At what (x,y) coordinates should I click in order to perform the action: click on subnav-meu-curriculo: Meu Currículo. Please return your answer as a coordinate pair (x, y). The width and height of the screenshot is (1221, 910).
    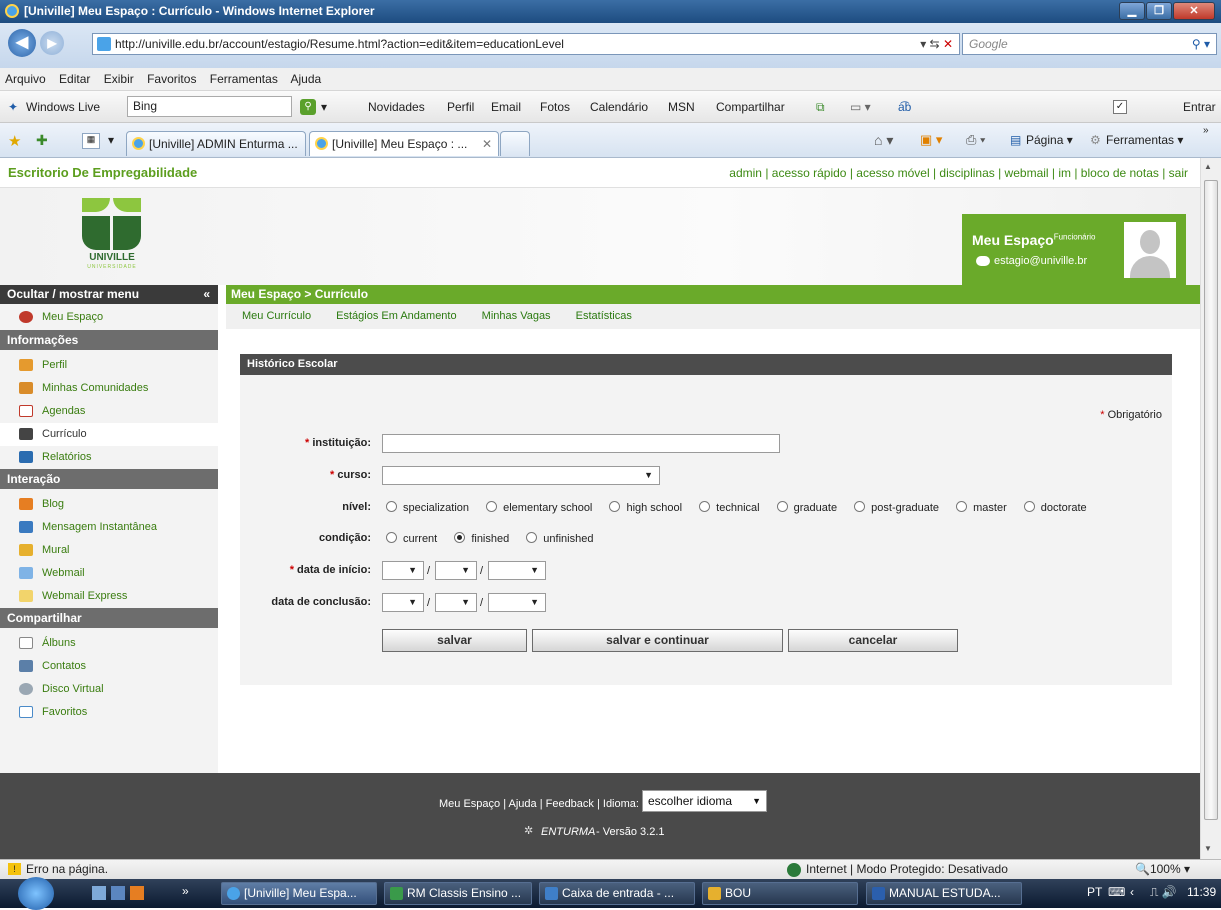
    Looking at the image, I should click on (276, 316).